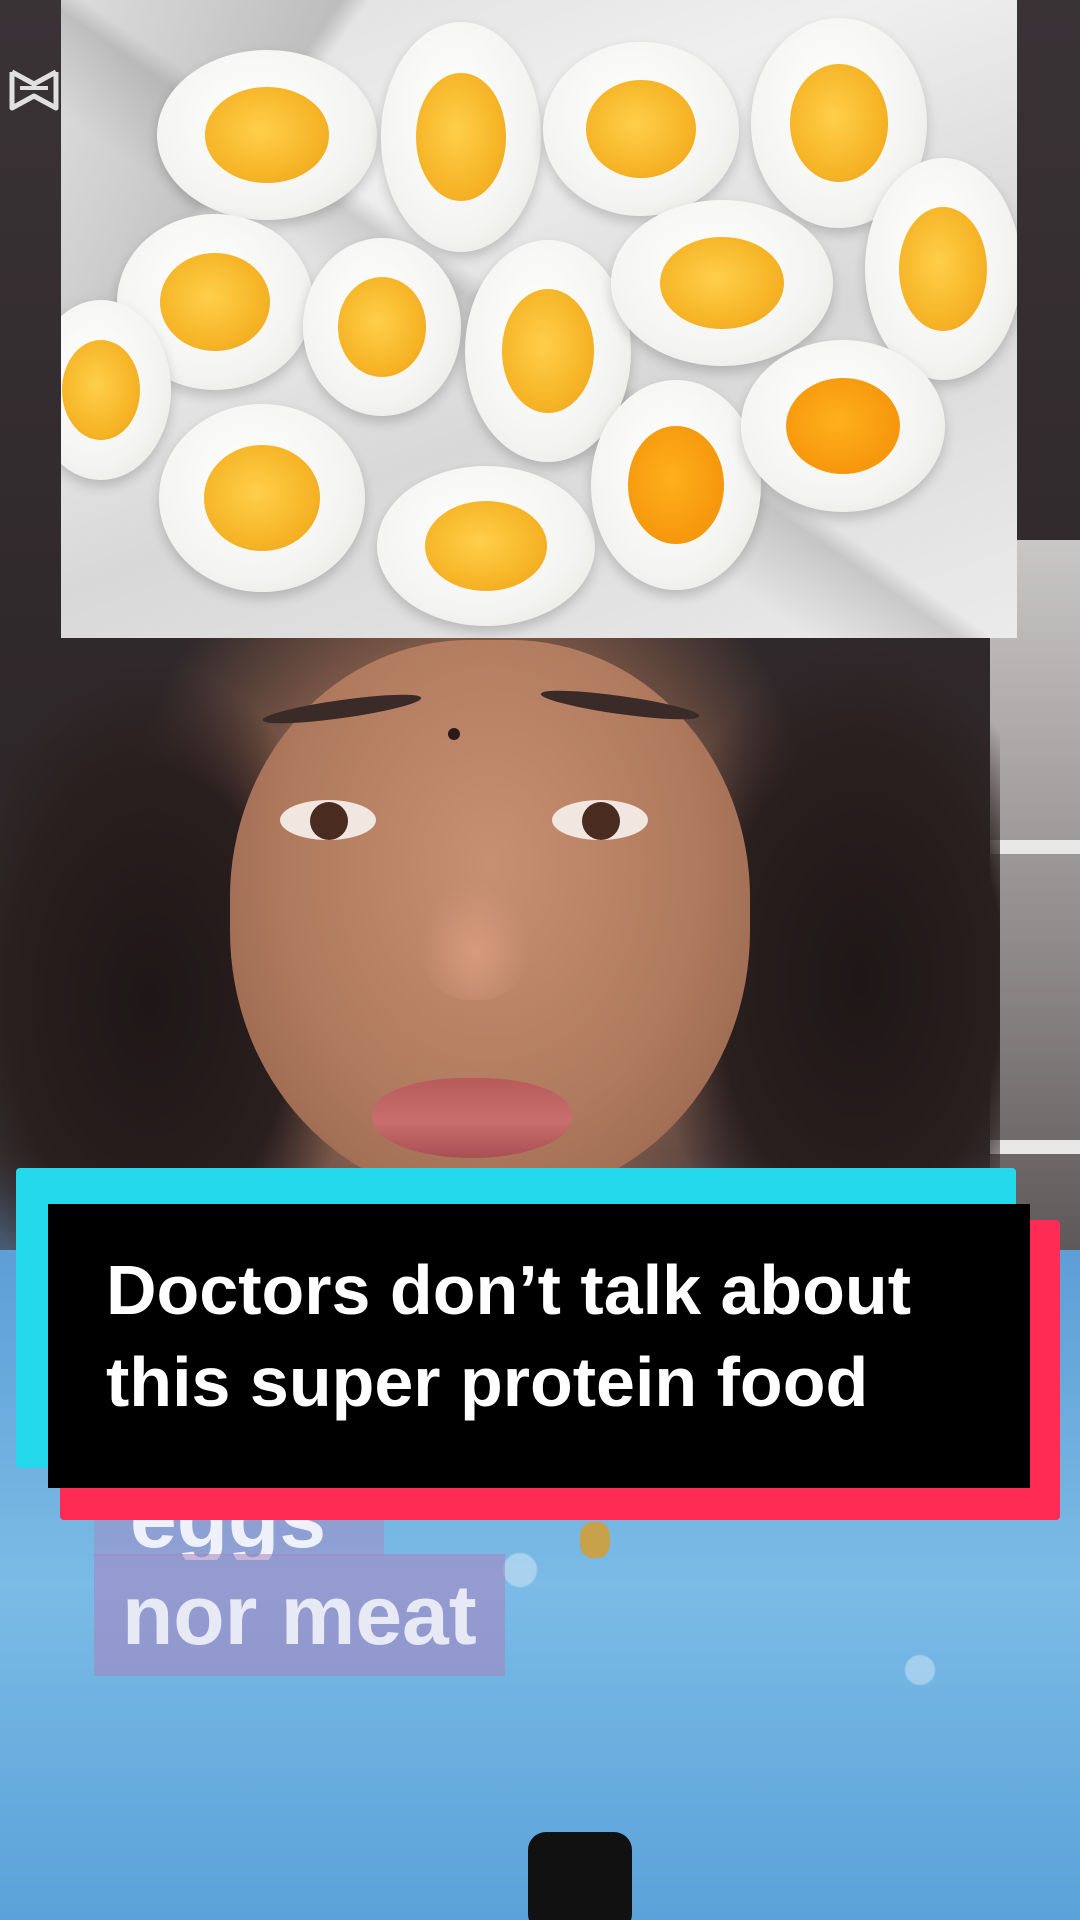  Describe the element at coordinates (580, 1876) in the screenshot. I see `lapel-microphone` at that location.